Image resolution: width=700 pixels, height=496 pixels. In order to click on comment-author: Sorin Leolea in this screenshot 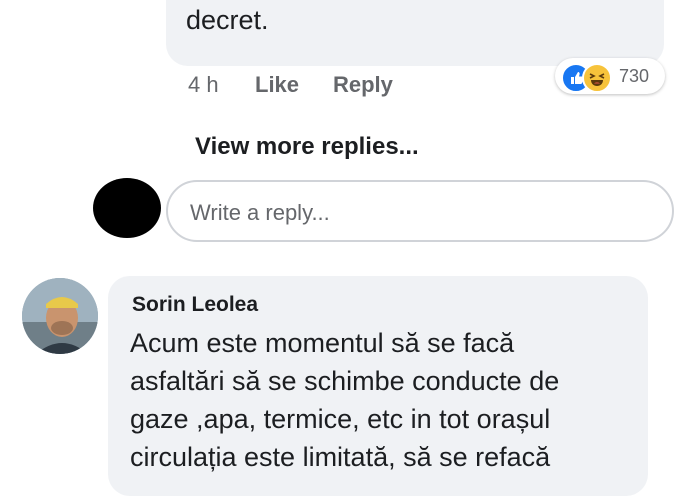, I will do `click(195, 305)`.